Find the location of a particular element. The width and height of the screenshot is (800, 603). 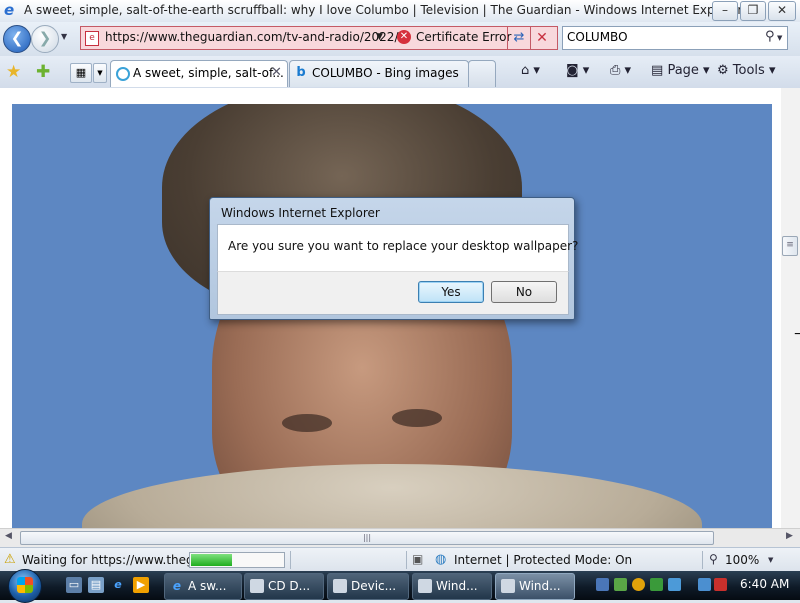

new-tab-button is located at coordinates (482, 73).